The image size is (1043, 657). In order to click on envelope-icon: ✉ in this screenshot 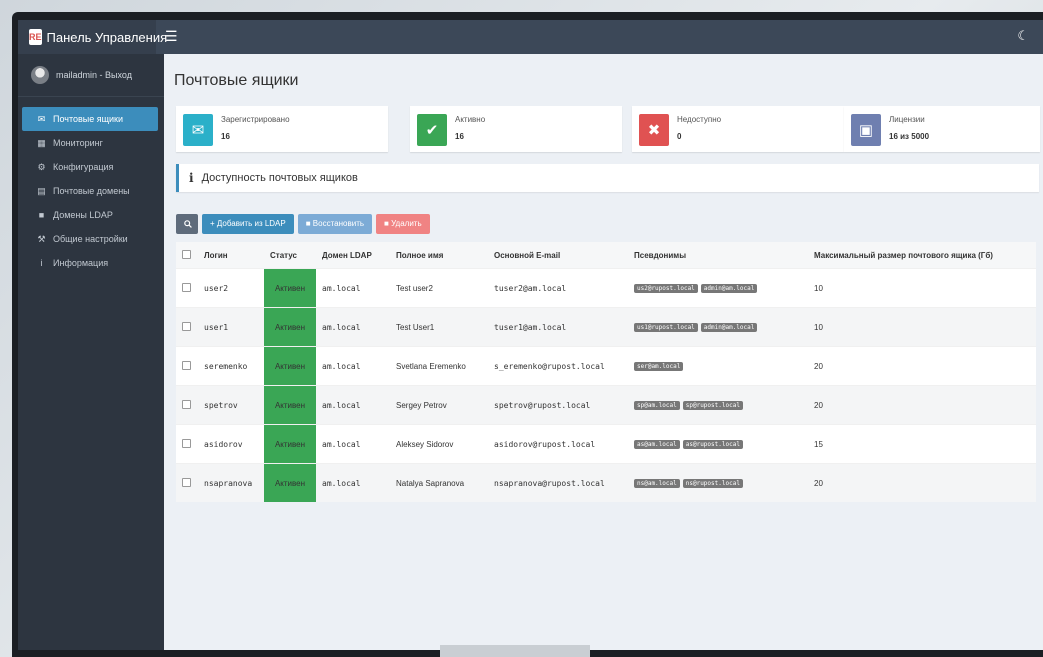, I will do `click(198, 130)`.